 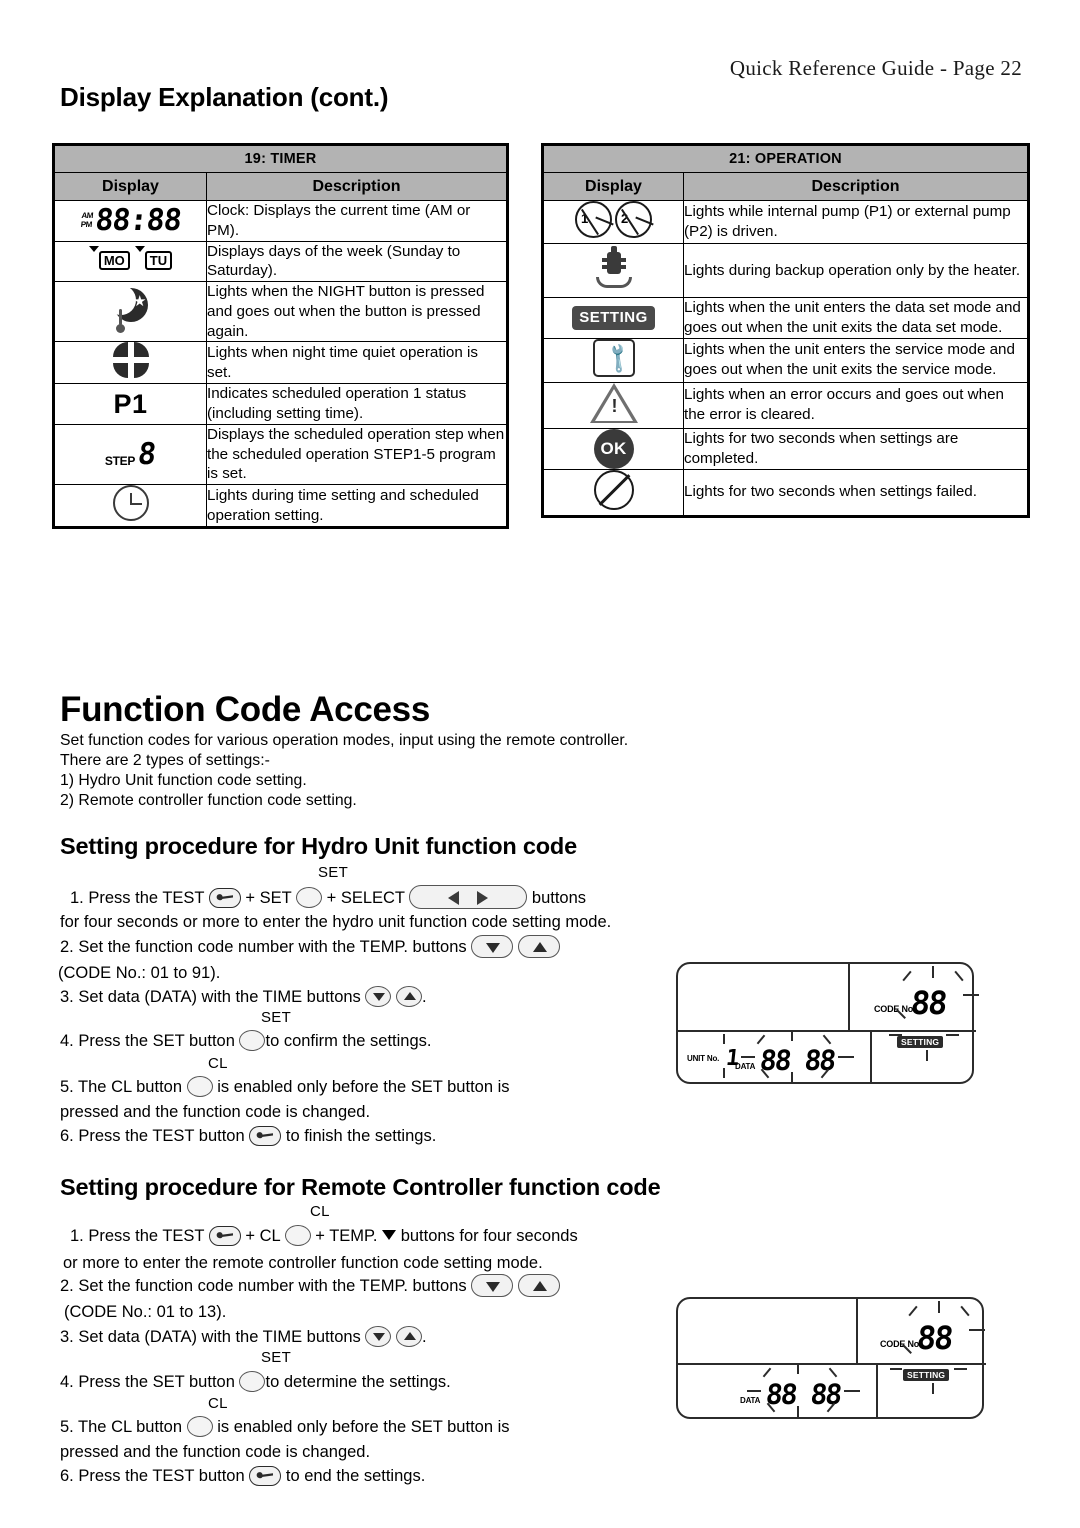 What do you see at coordinates (218, 1403) in the screenshot?
I see `remote-step5-cl-label: CL` at bounding box center [218, 1403].